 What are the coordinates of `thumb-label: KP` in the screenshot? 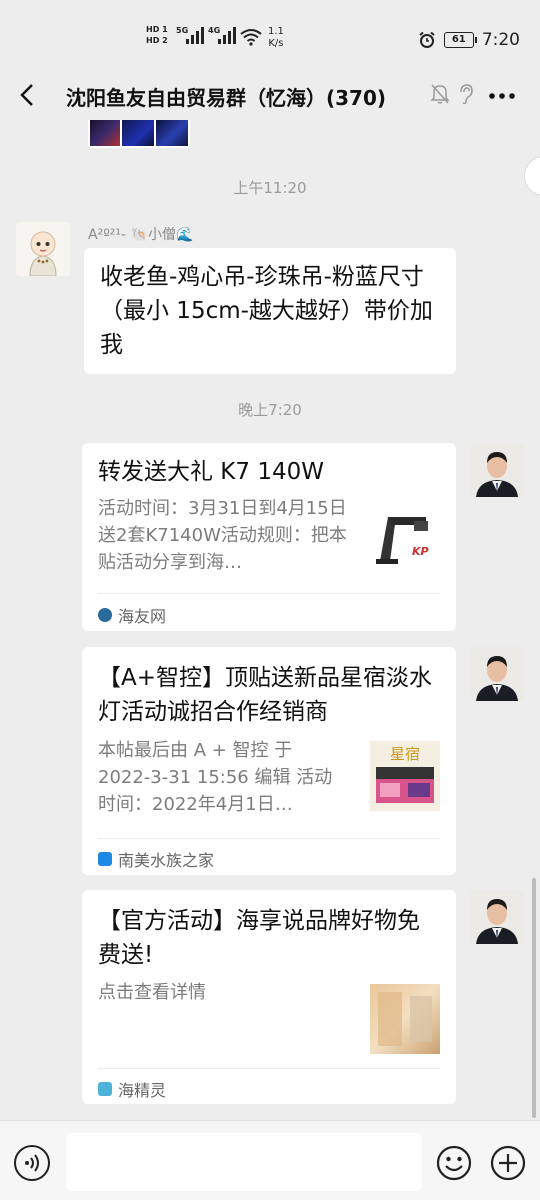 It's located at (420, 551).